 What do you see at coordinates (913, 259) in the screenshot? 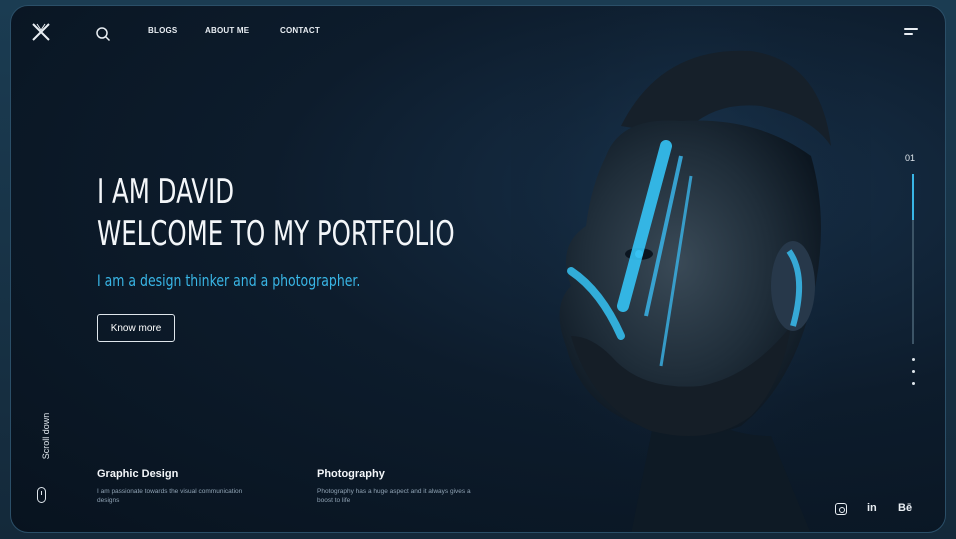
I see `page-progress-track` at bounding box center [913, 259].